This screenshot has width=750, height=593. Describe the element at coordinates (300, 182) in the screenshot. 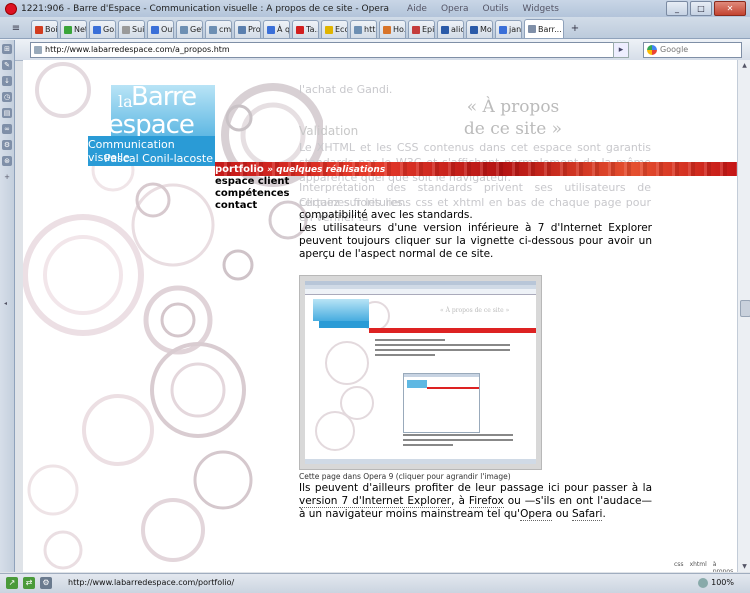

I see `nav-espace-client: espace client` at that location.